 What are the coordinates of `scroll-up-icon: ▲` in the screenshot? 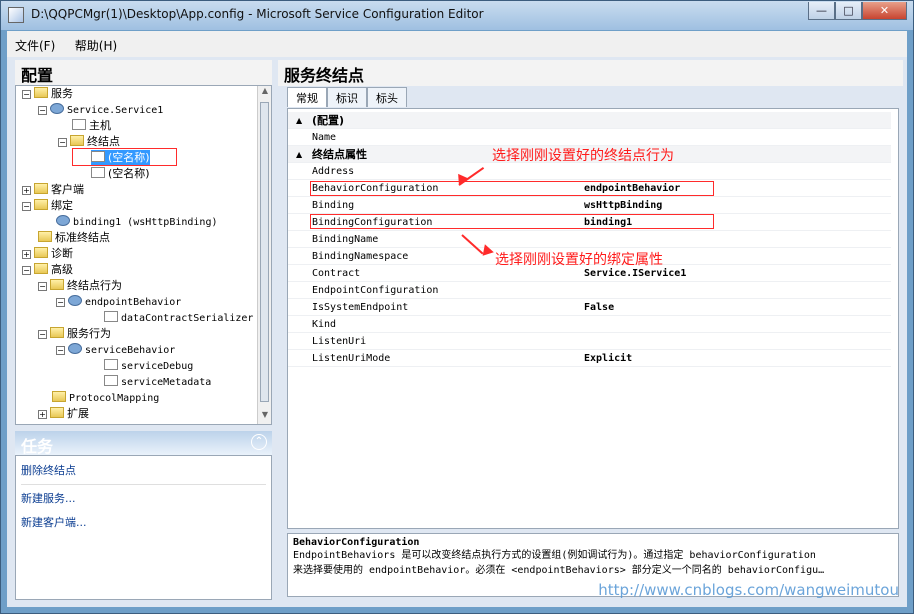 It's located at (264, 93).